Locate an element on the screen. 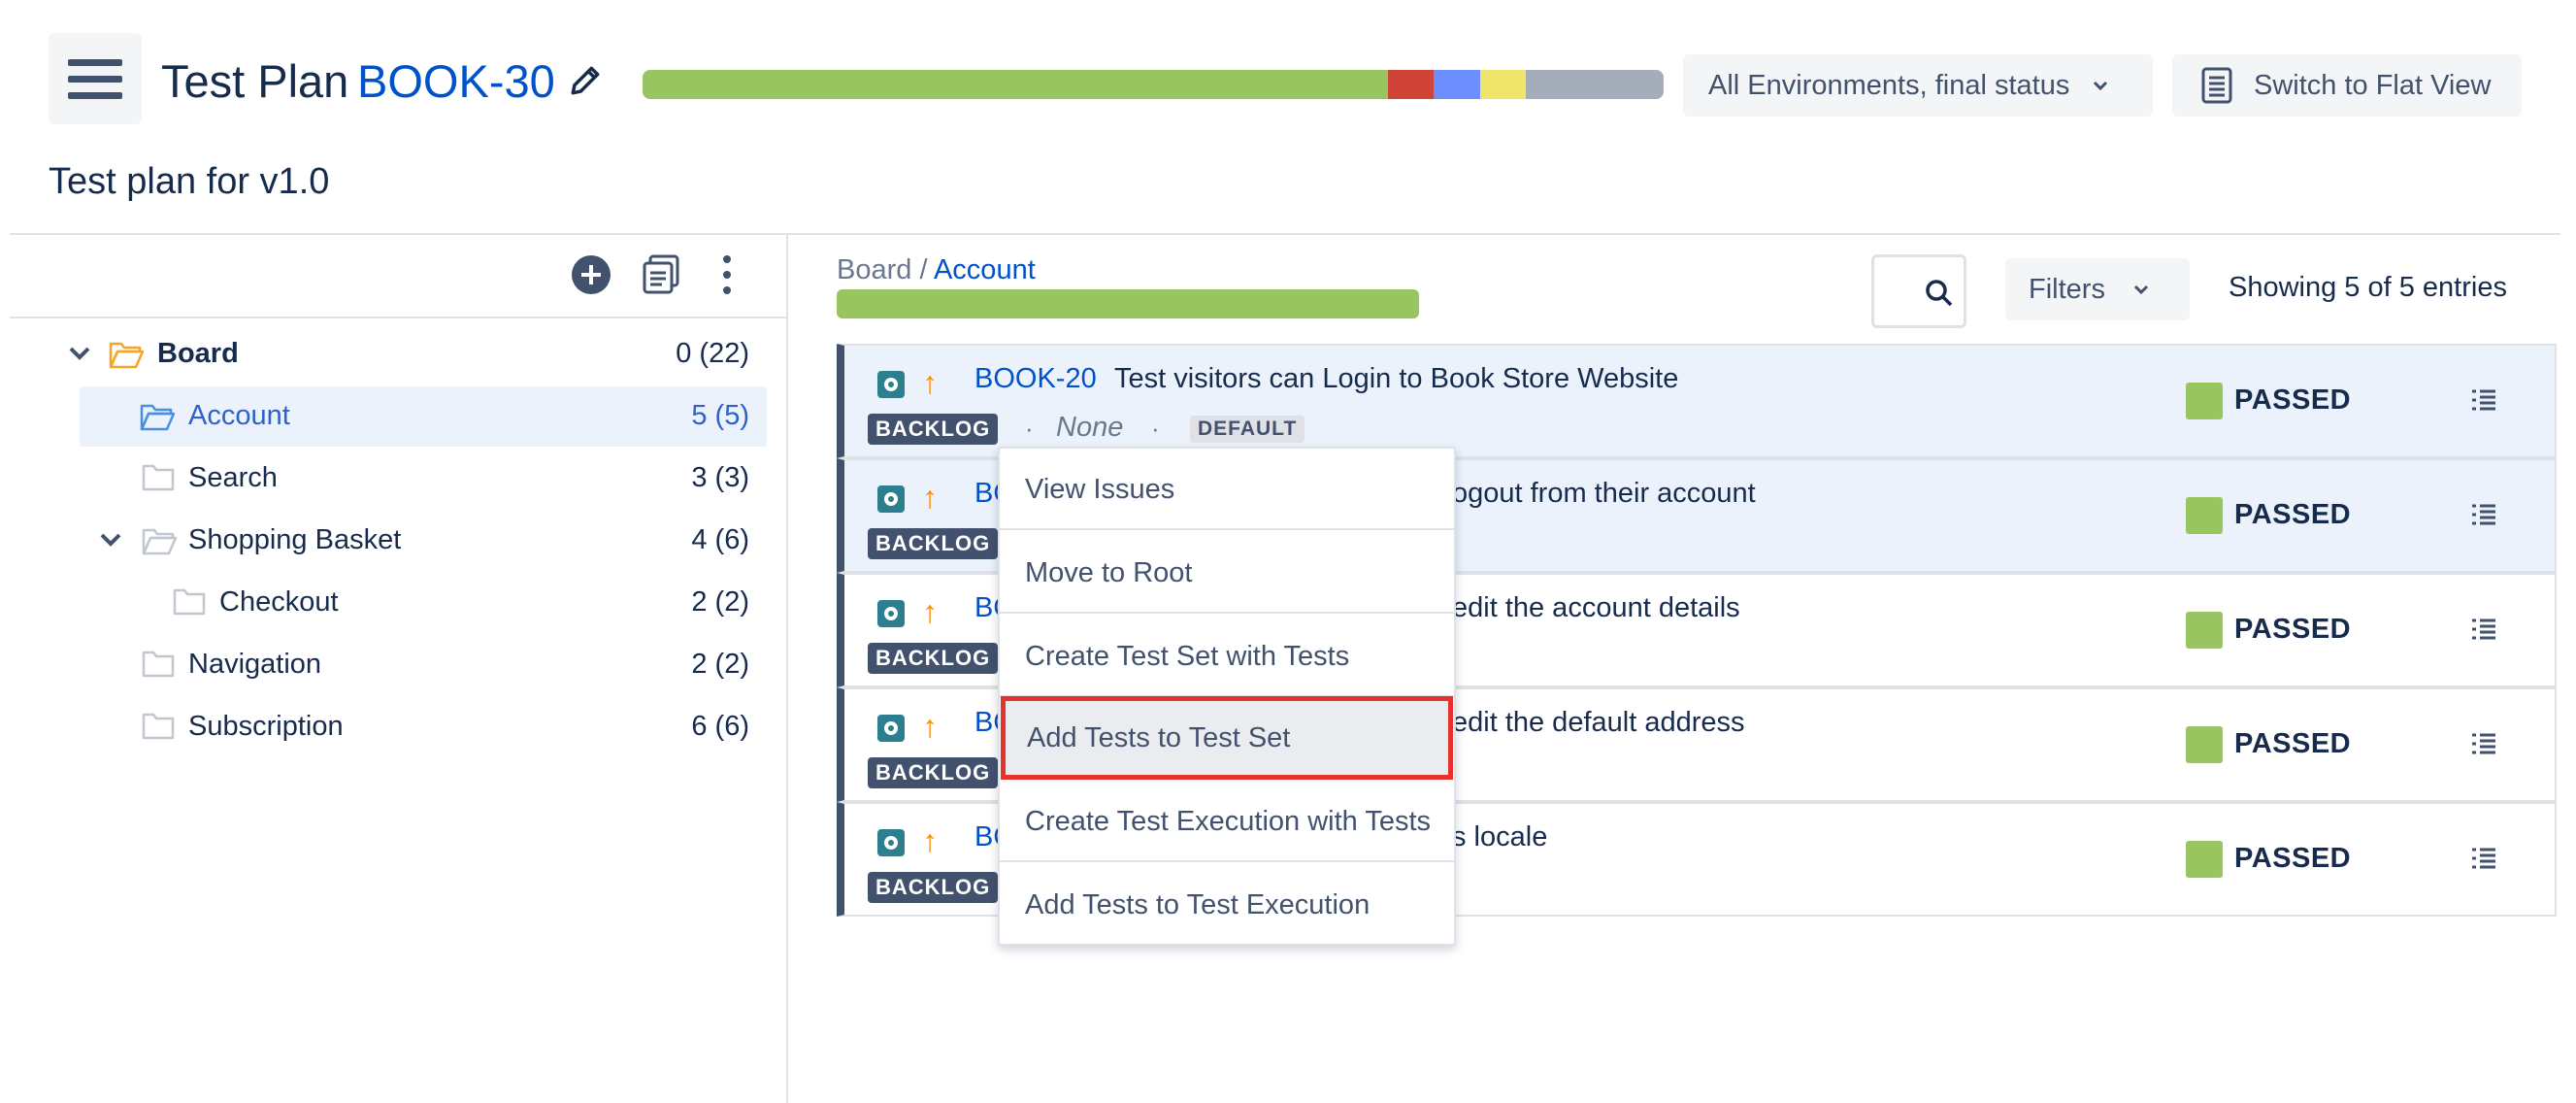 The width and height of the screenshot is (2576, 1103). tree-item-label: Account is located at coordinates (239, 416).